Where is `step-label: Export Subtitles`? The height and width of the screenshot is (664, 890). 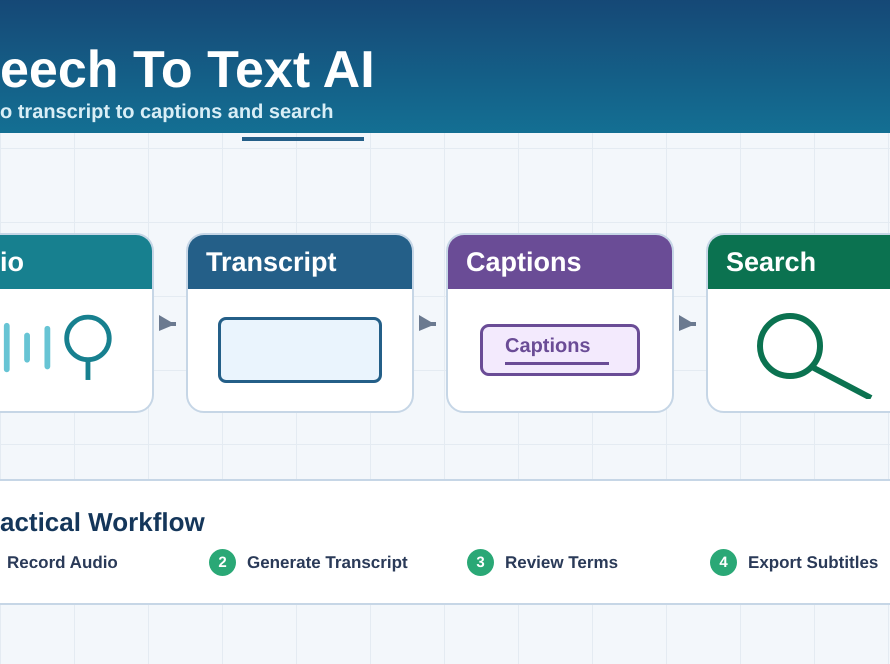 step-label: Export Subtitles is located at coordinates (813, 562).